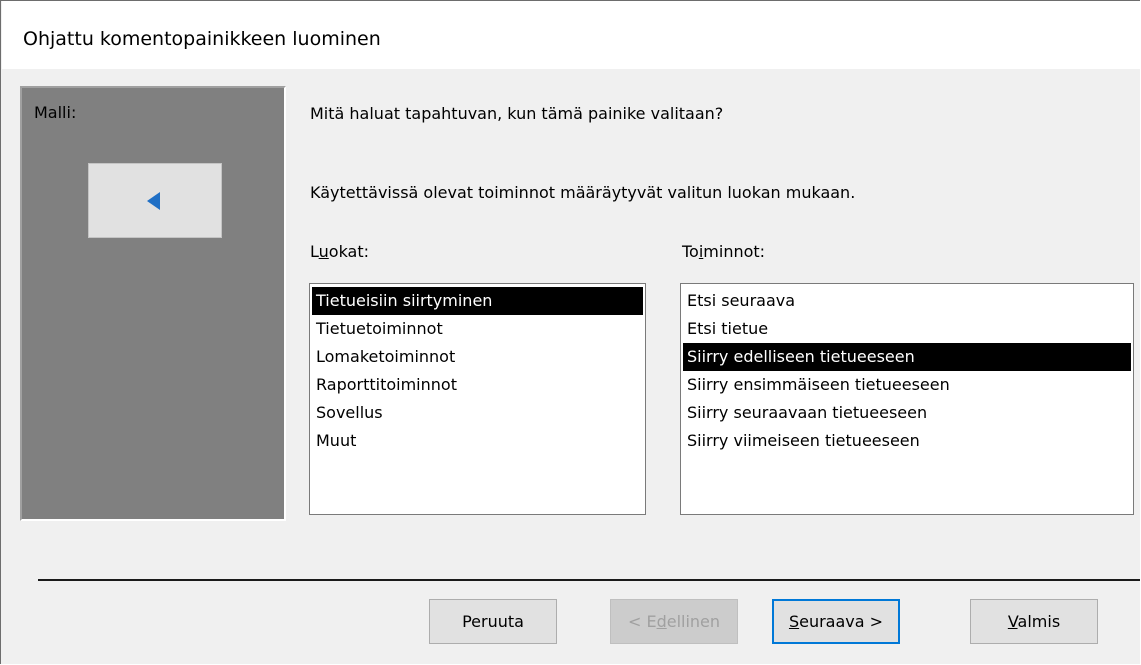 This screenshot has width=1141, height=665. I want to click on actions-label: Toiminnot:, so click(724, 251).